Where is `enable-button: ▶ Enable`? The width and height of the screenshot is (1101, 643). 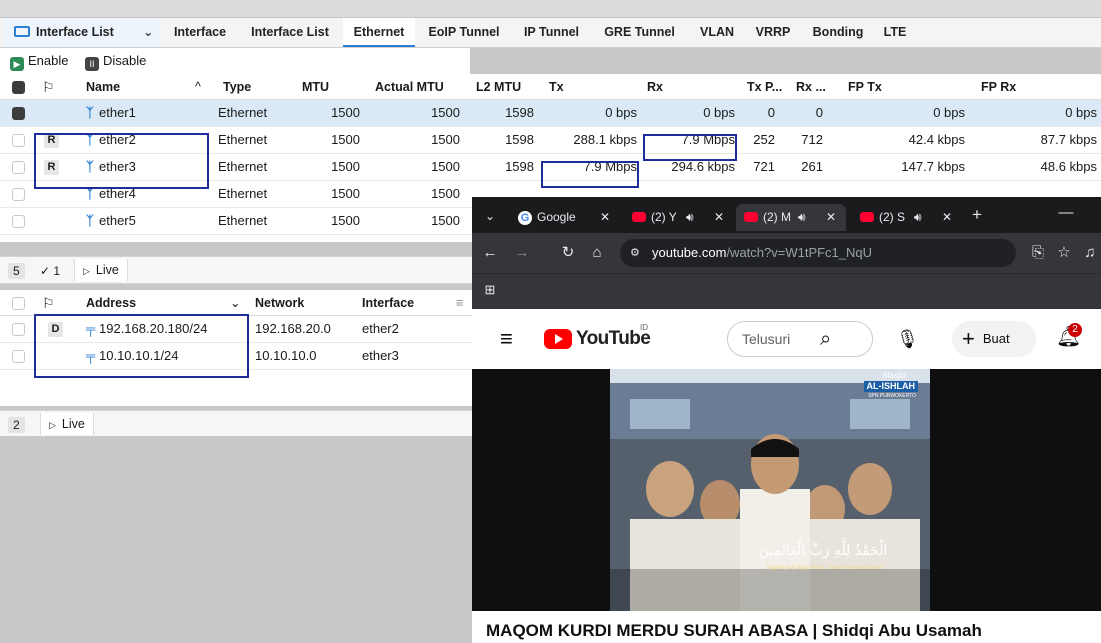
enable-button: ▶ Enable is located at coordinates (39, 61).